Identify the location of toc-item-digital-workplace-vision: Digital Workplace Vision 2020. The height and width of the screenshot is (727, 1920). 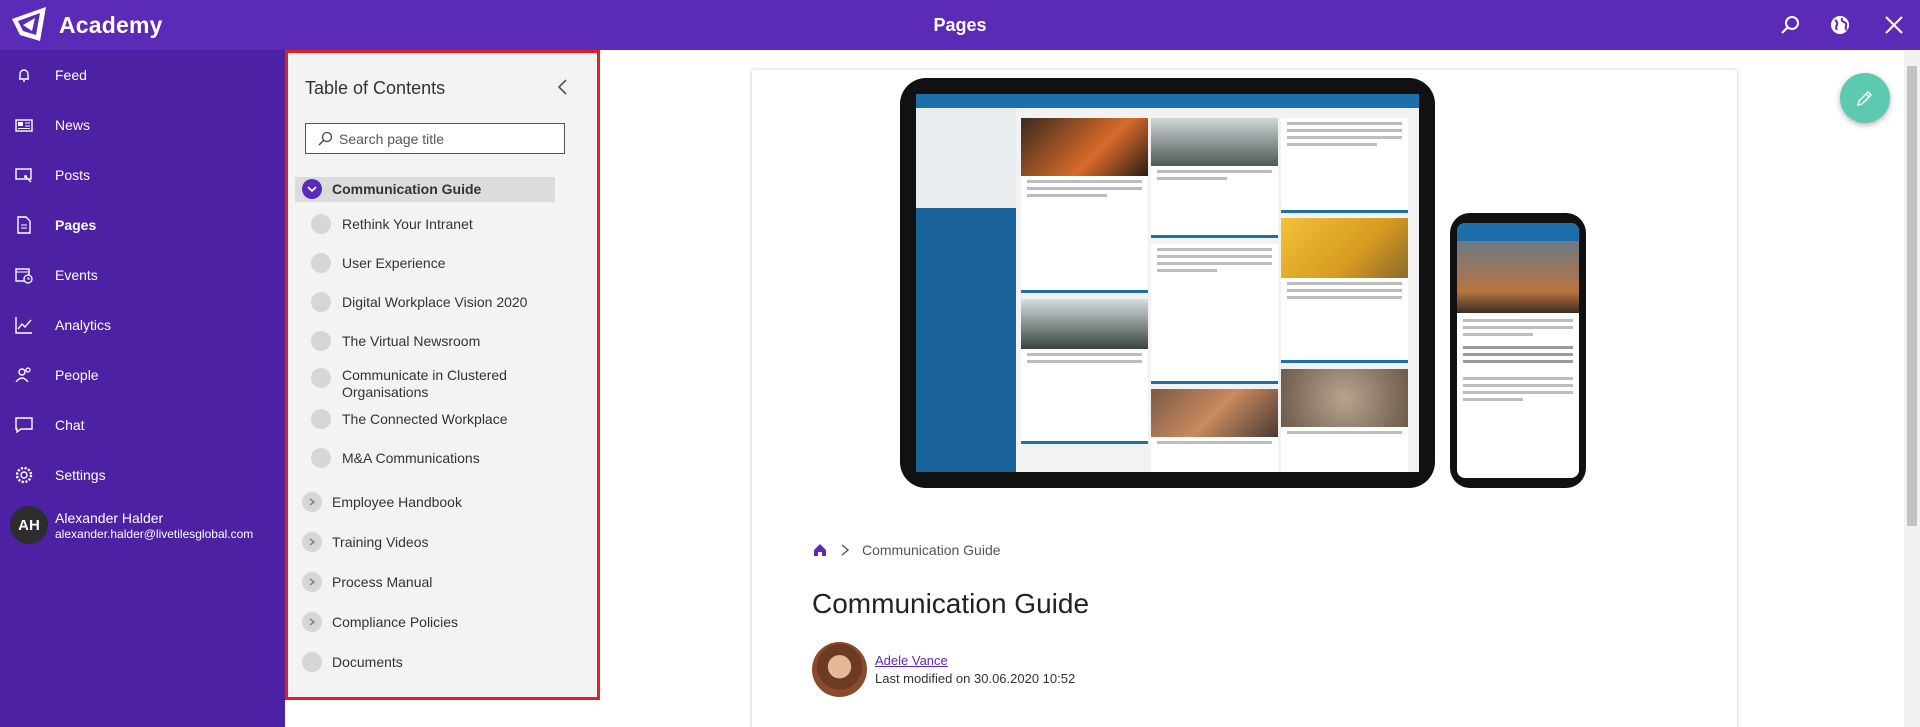
(440, 302).